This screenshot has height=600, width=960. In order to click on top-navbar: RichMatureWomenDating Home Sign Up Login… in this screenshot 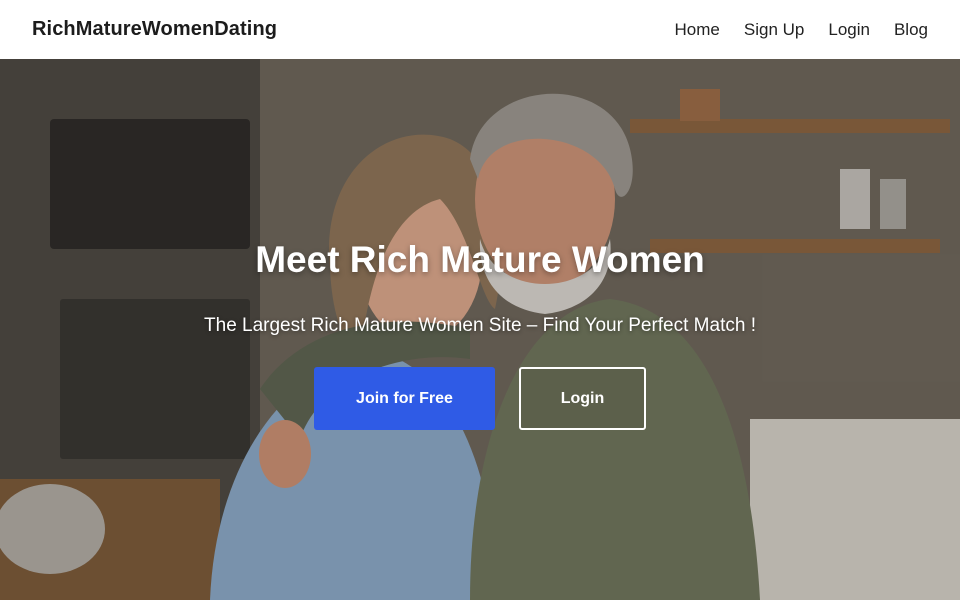, I will do `click(480, 29)`.